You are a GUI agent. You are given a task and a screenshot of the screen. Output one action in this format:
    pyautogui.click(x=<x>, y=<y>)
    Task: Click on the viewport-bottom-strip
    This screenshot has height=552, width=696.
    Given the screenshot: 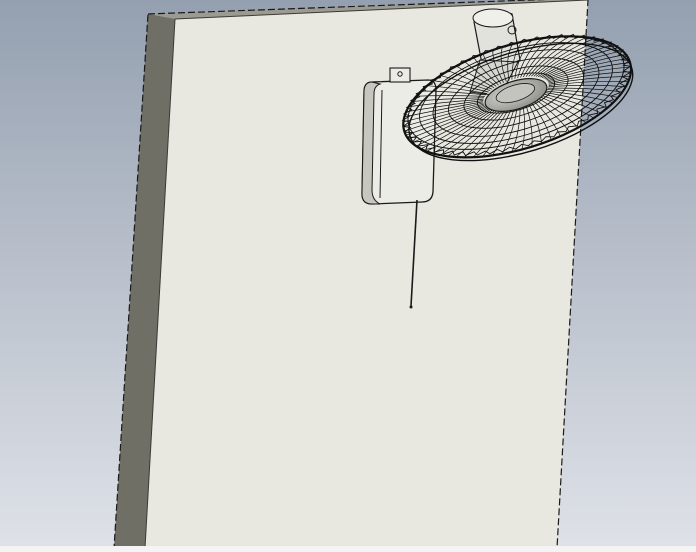 What is the action you would take?
    pyautogui.click(x=348, y=549)
    